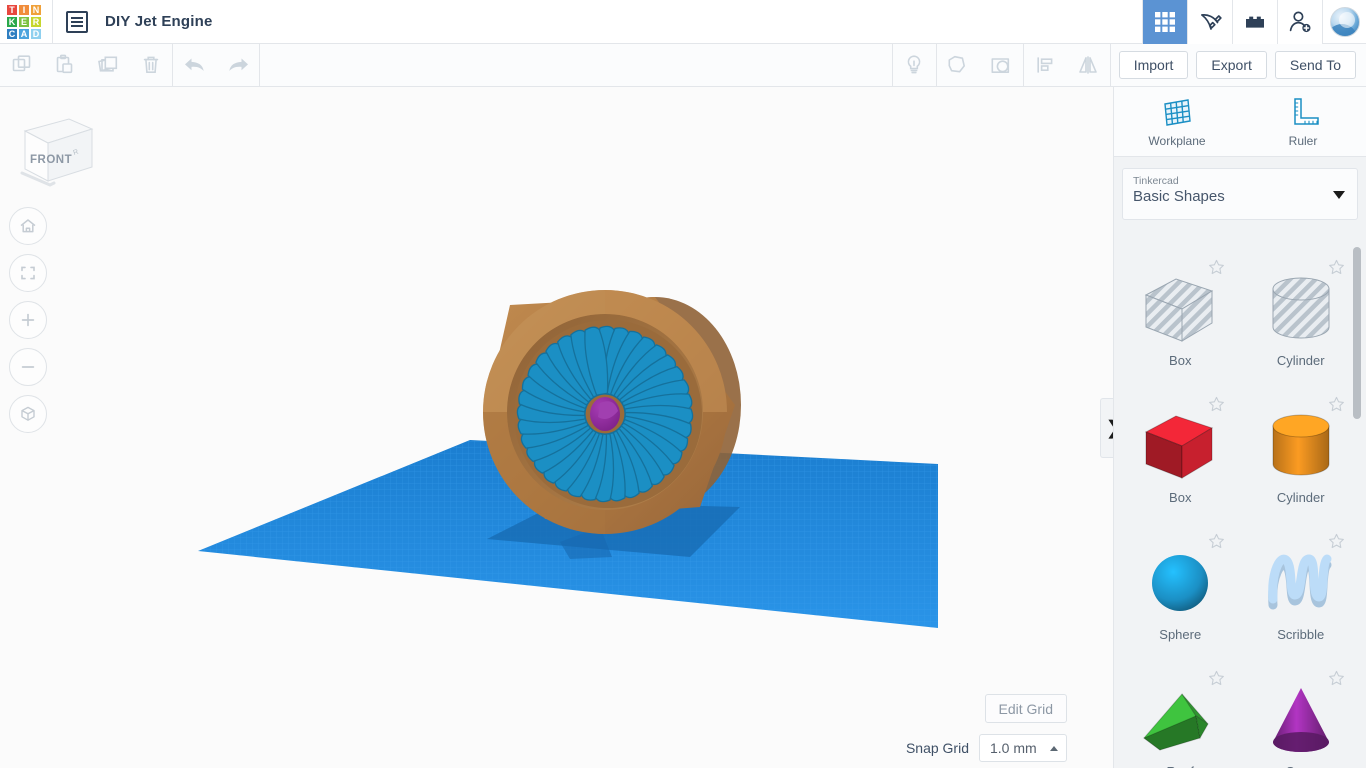  Describe the element at coordinates (64, 65) in the screenshot. I see `paste-icon` at that location.